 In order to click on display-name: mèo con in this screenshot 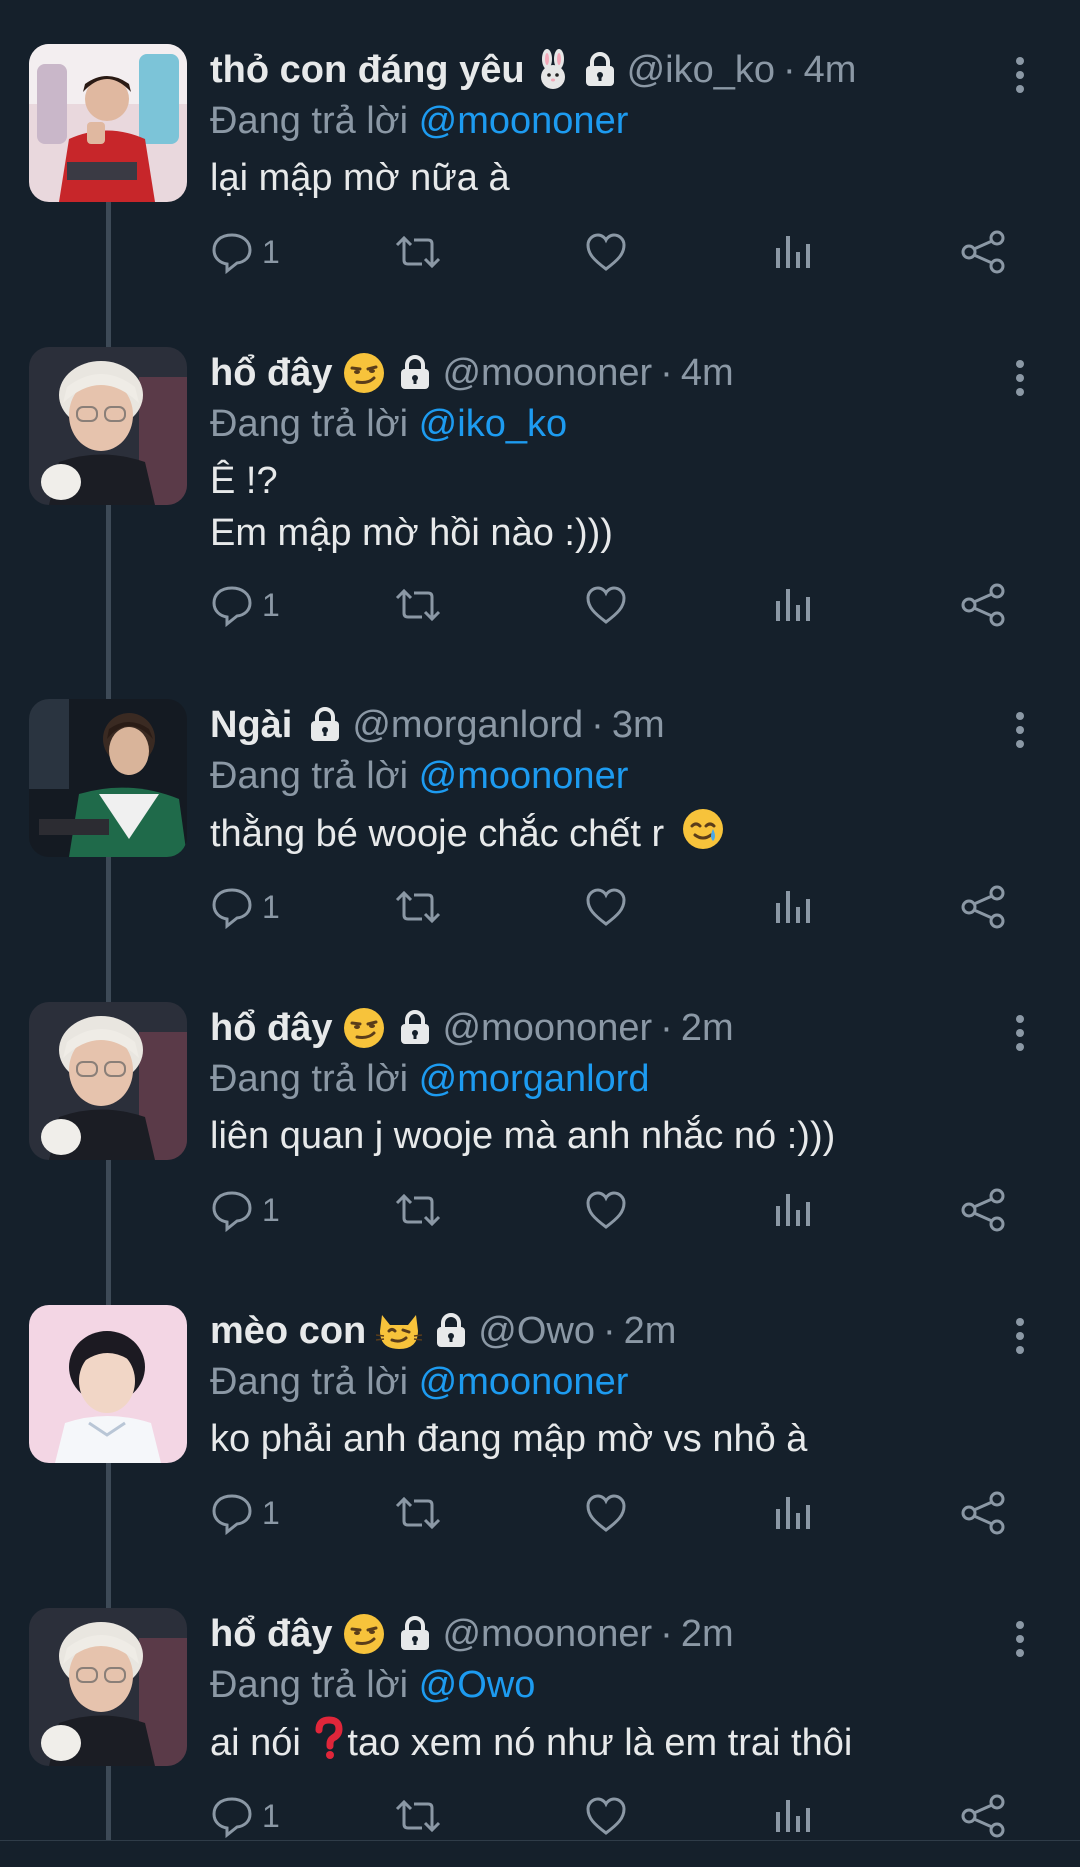, I will do `click(288, 1331)`.